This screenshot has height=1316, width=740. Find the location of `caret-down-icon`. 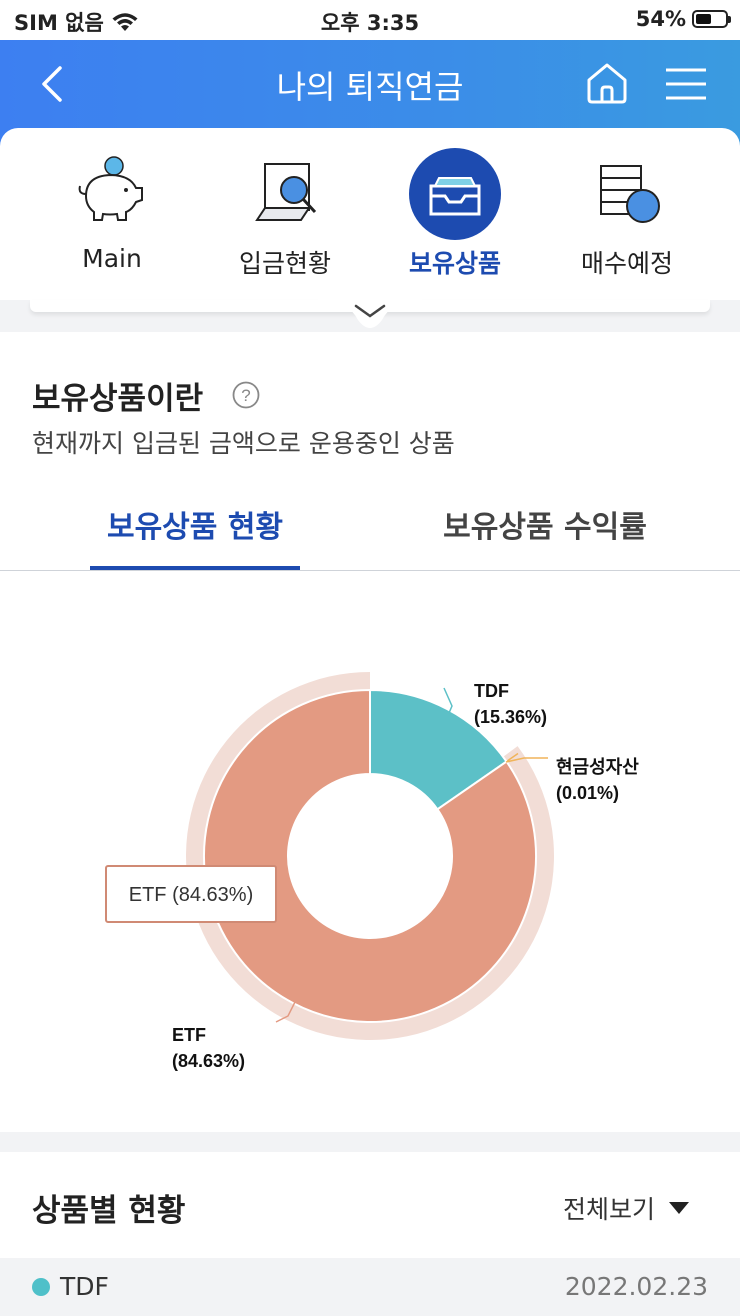

caret-down-icon is located at coordinates (679, 1208).